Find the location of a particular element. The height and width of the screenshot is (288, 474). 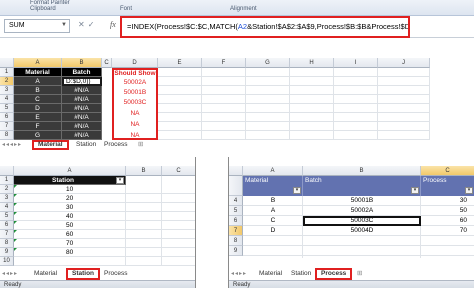

cancel-enter-icons: ✕✓ is located at coordinates (87, 24).